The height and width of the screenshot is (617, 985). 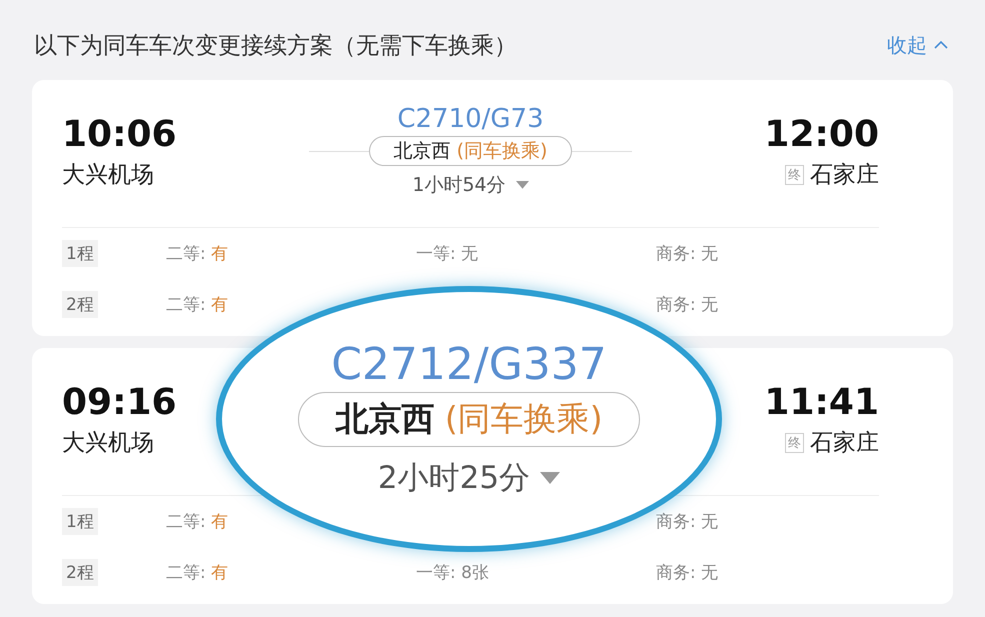 What do you see at coordinates (941, 45) in the screenshot?
I see `chevron-up-icon` at bounding box center [941, 45].